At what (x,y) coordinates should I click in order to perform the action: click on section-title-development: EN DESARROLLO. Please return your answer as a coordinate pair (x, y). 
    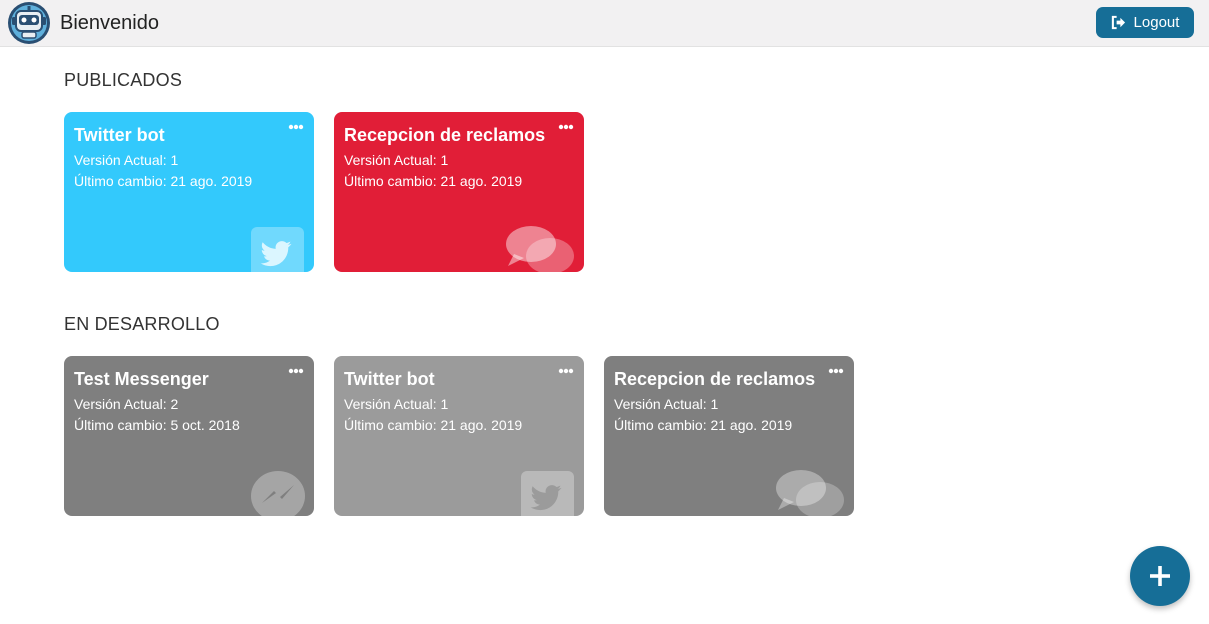
    Looking at the image, I should click on (142, 324).